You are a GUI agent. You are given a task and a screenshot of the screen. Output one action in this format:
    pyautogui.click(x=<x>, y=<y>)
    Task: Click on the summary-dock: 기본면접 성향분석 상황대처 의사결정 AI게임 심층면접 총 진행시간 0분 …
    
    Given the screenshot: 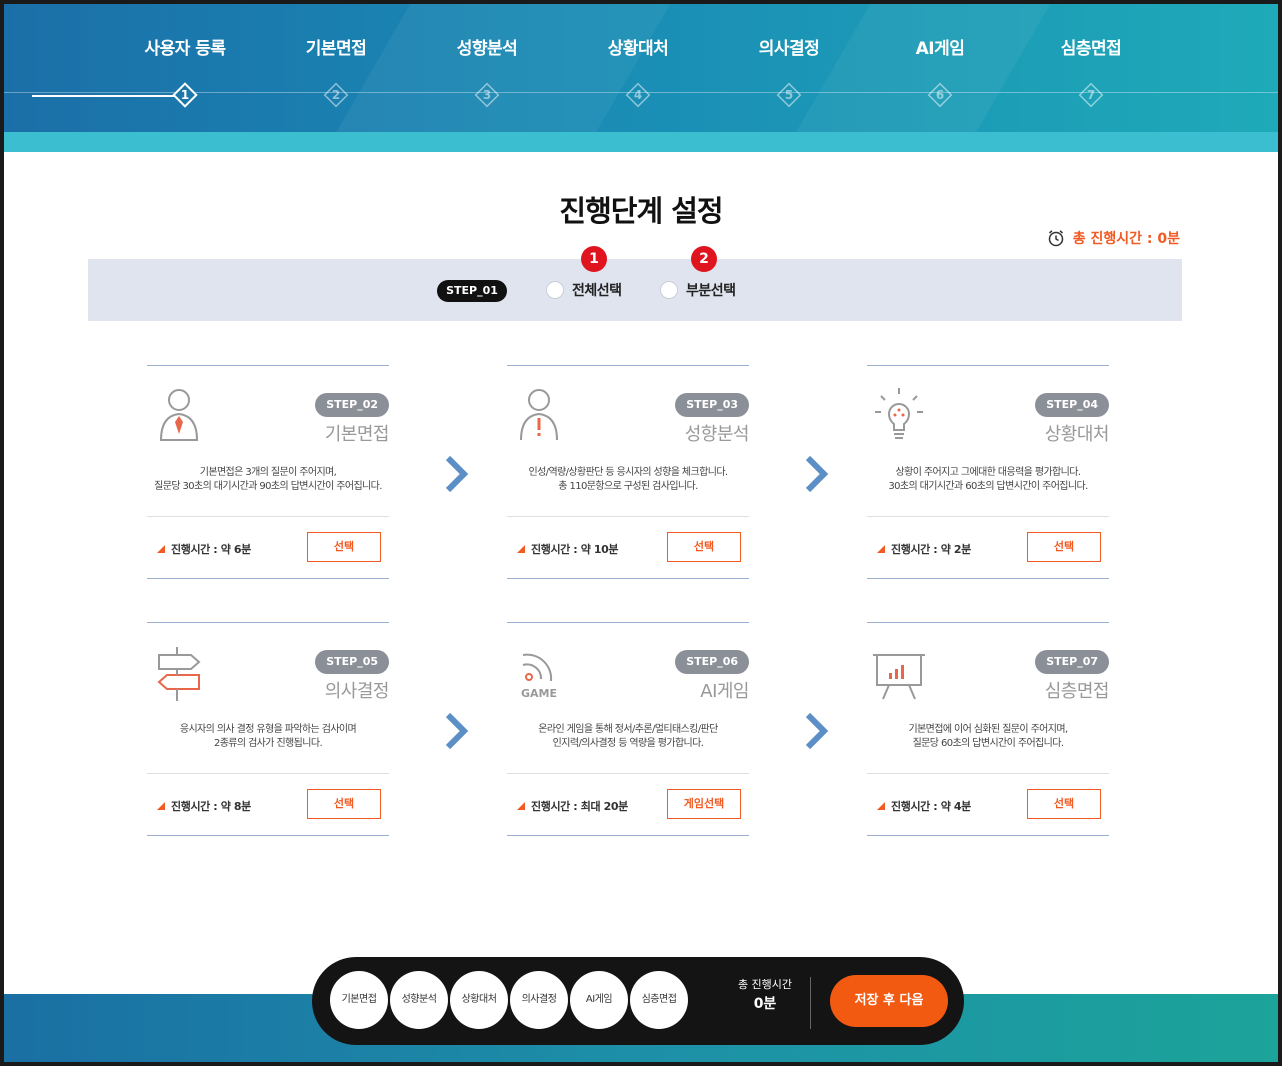 What is the action you would take?
    pyautogui.click(x=638, y=1001)
    